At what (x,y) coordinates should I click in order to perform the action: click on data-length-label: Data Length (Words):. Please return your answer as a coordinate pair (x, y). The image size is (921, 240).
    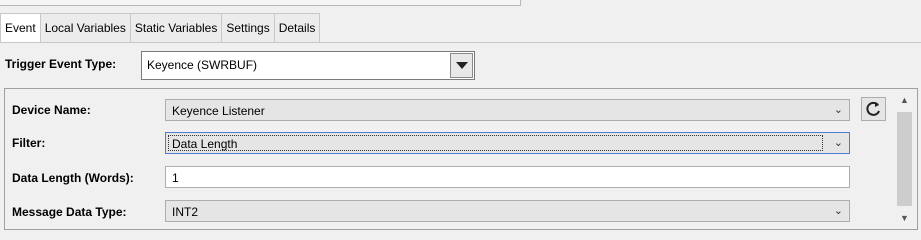
    Looking at the image, I should click on (73, 178).